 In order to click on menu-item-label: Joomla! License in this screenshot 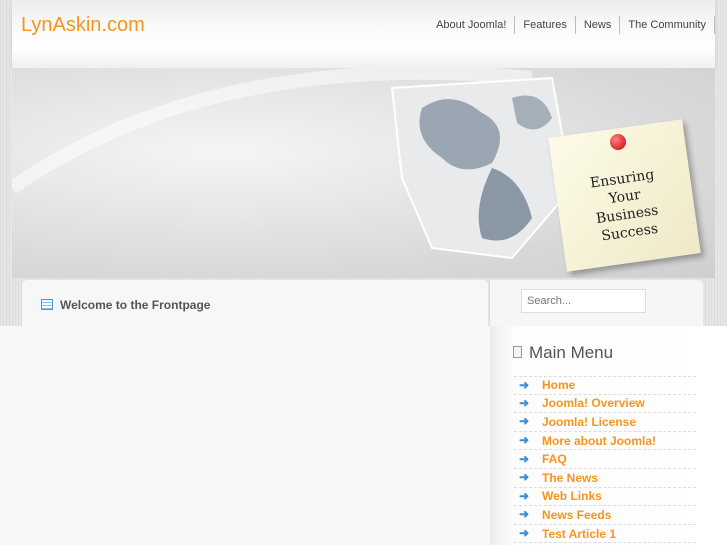, I will do `click(589, 421)`.